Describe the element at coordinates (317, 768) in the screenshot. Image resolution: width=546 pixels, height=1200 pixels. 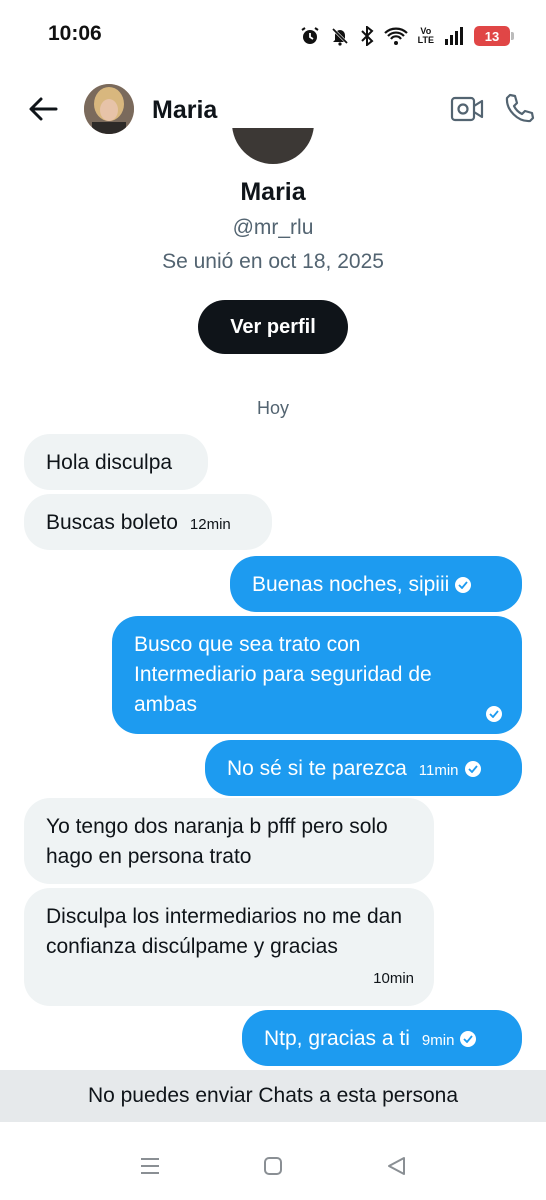
I see `message-text: No sé si te parezca` at that location.